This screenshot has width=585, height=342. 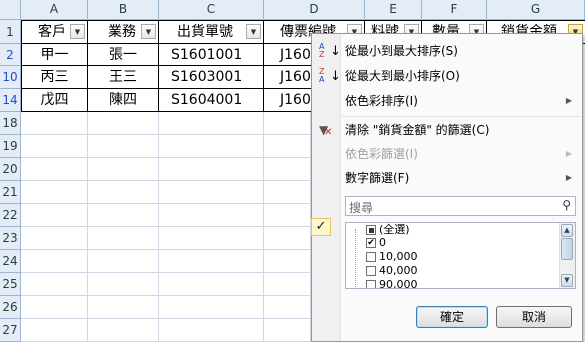 I want to click on list-scrollbar: ▲ ▼, so click(x=567, y=255).